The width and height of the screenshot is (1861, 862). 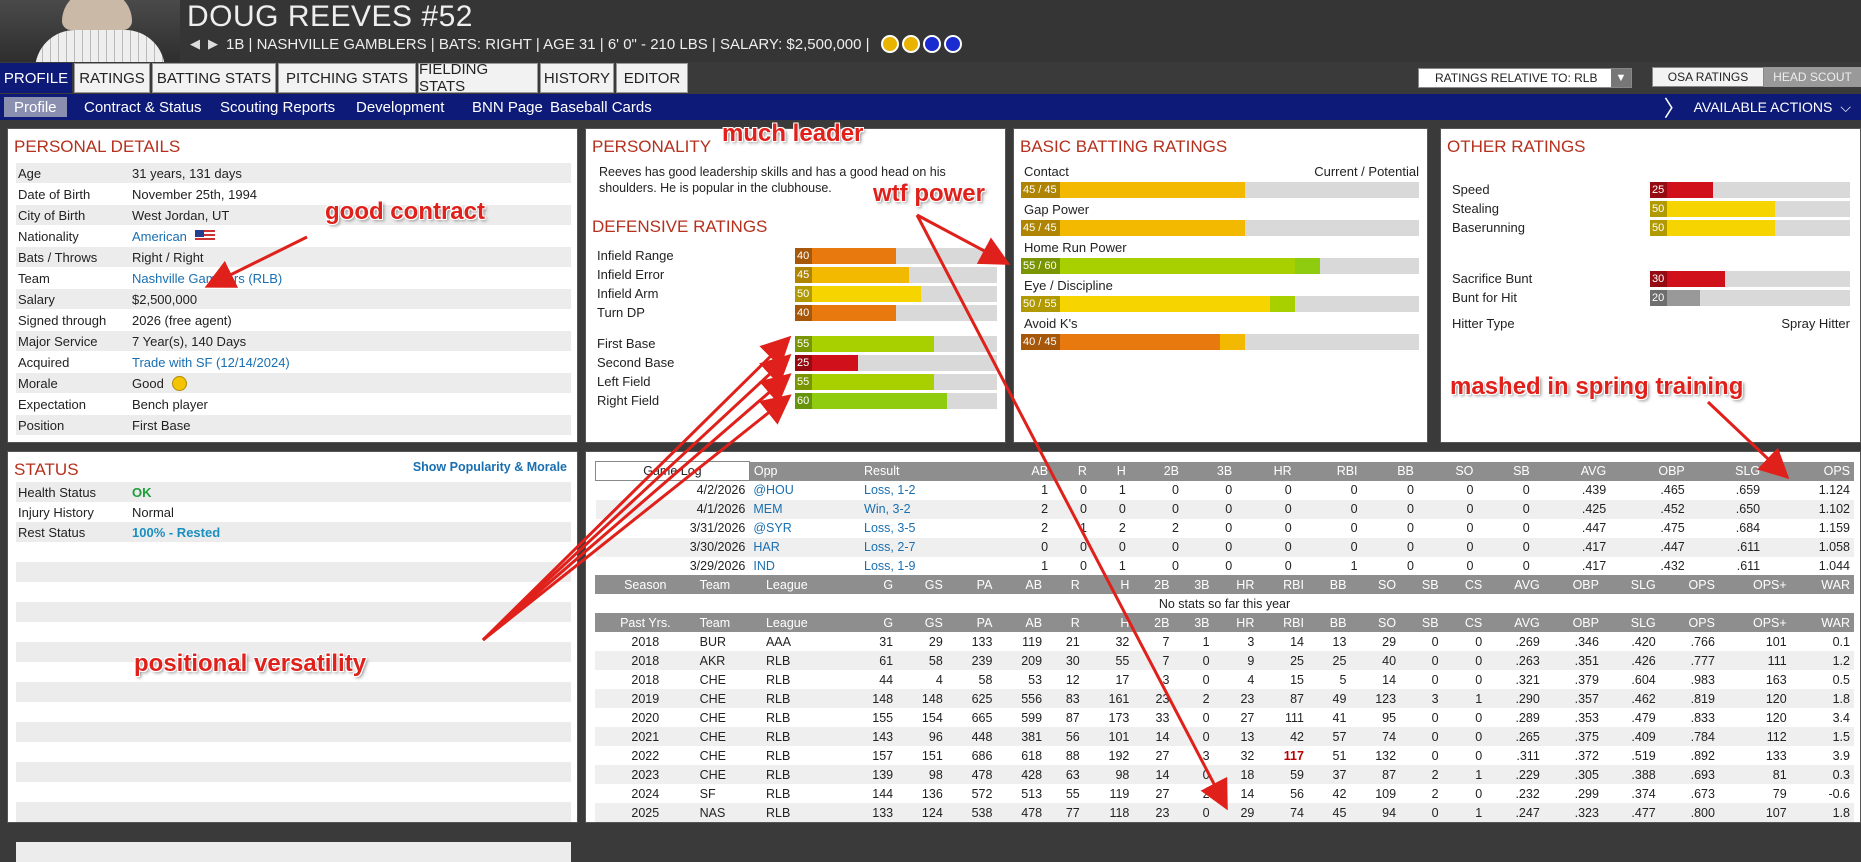 What do you see at coordinates (35, 107) in the screenshot?
I see `subnav-profile: Profile` at bounding box center [35, 107].